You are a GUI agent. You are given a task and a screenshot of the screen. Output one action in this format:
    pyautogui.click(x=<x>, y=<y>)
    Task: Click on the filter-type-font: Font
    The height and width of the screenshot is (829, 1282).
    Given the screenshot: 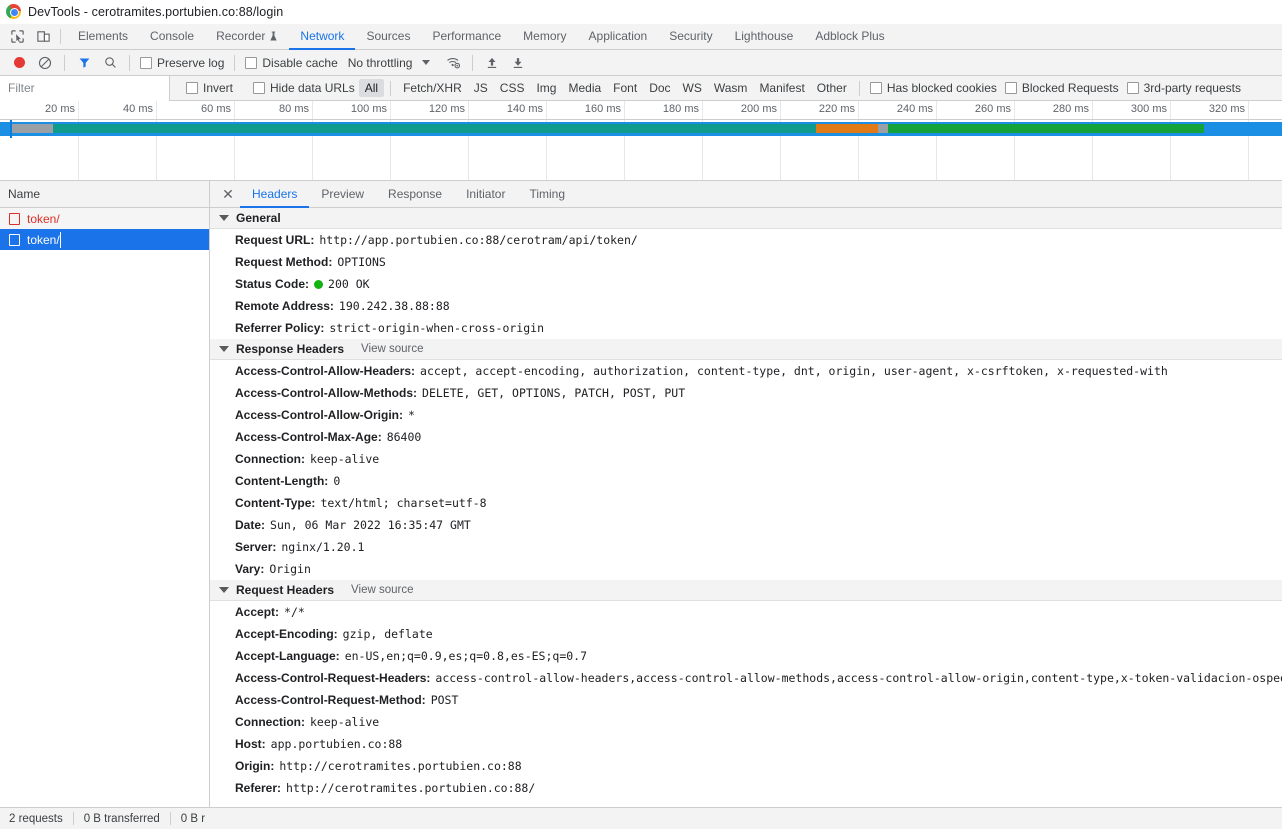 What is the action you would take?
    pyautogui.click(x=625, y=88)
    